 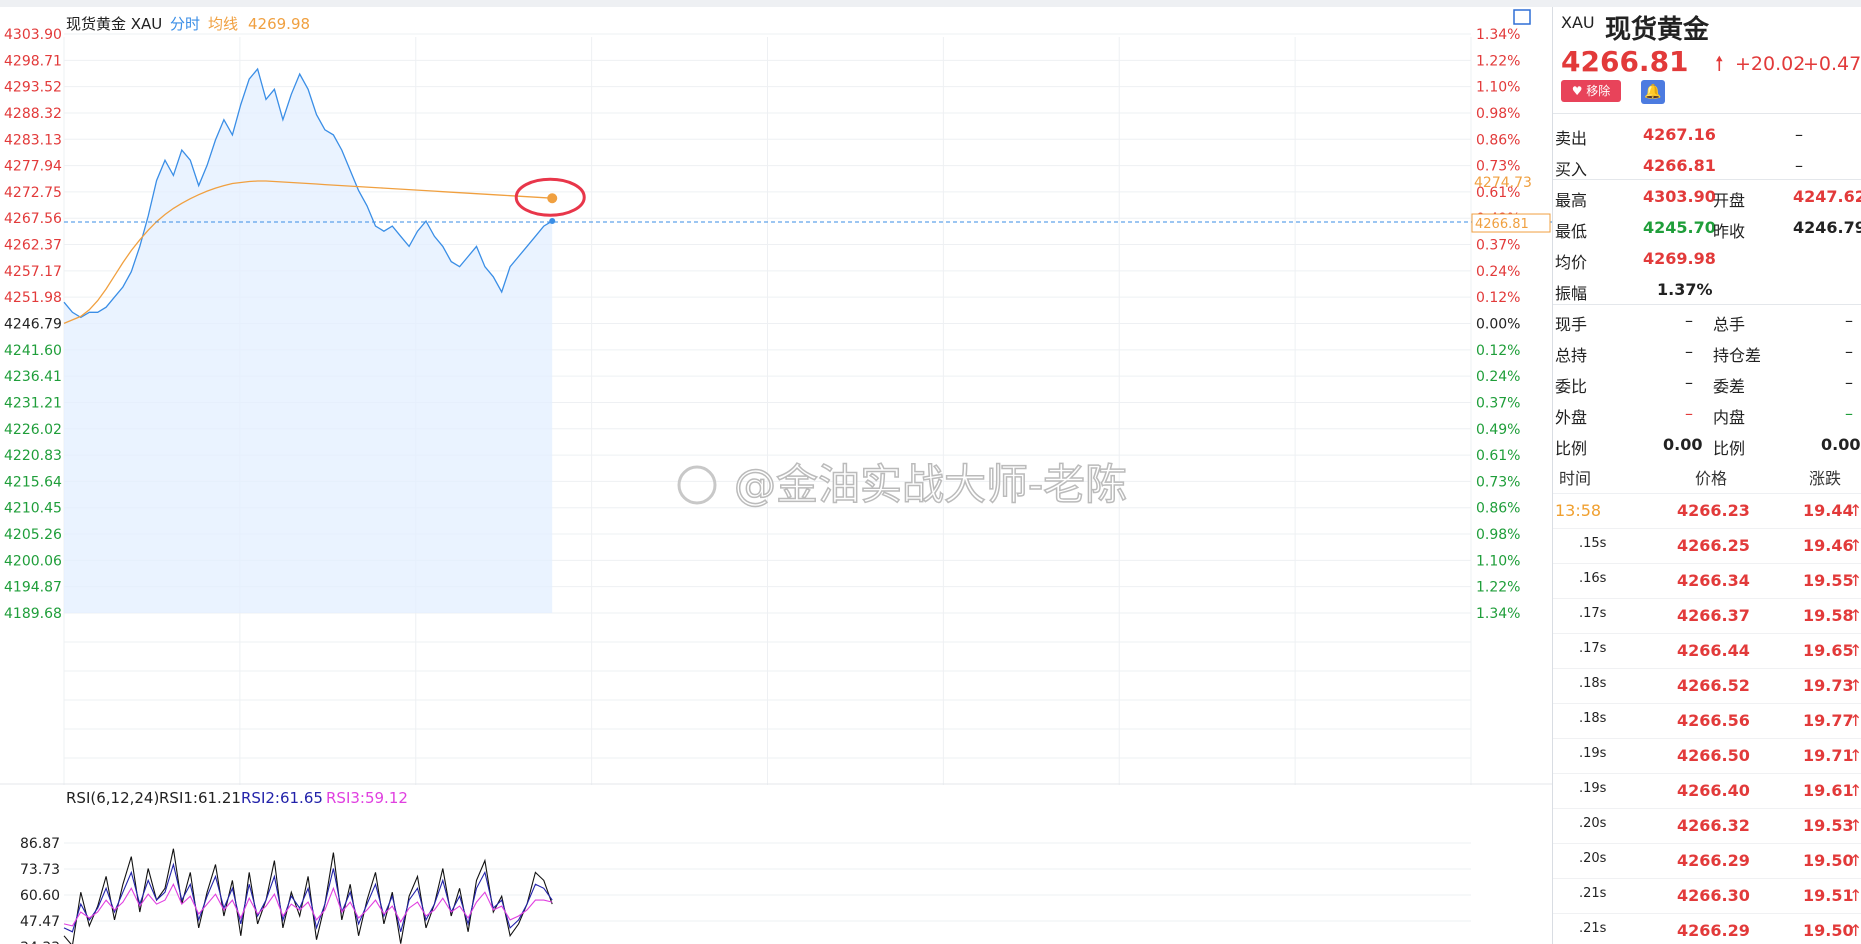 What do you see at coordinates (1707, 165) in the screenshot?
I see `quote-row-ask: 买入 4266.81 –` at bounding box center [1707, 165].